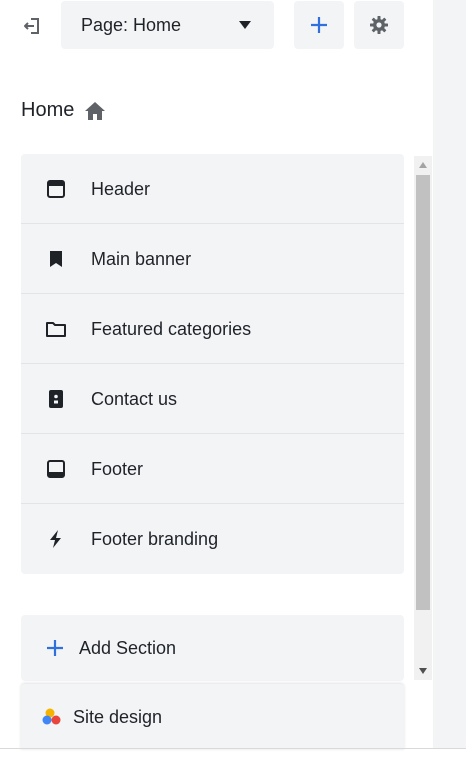  Describe the element at coordinates (95, 110) in the screenshot. I see `home-icon` at that location.